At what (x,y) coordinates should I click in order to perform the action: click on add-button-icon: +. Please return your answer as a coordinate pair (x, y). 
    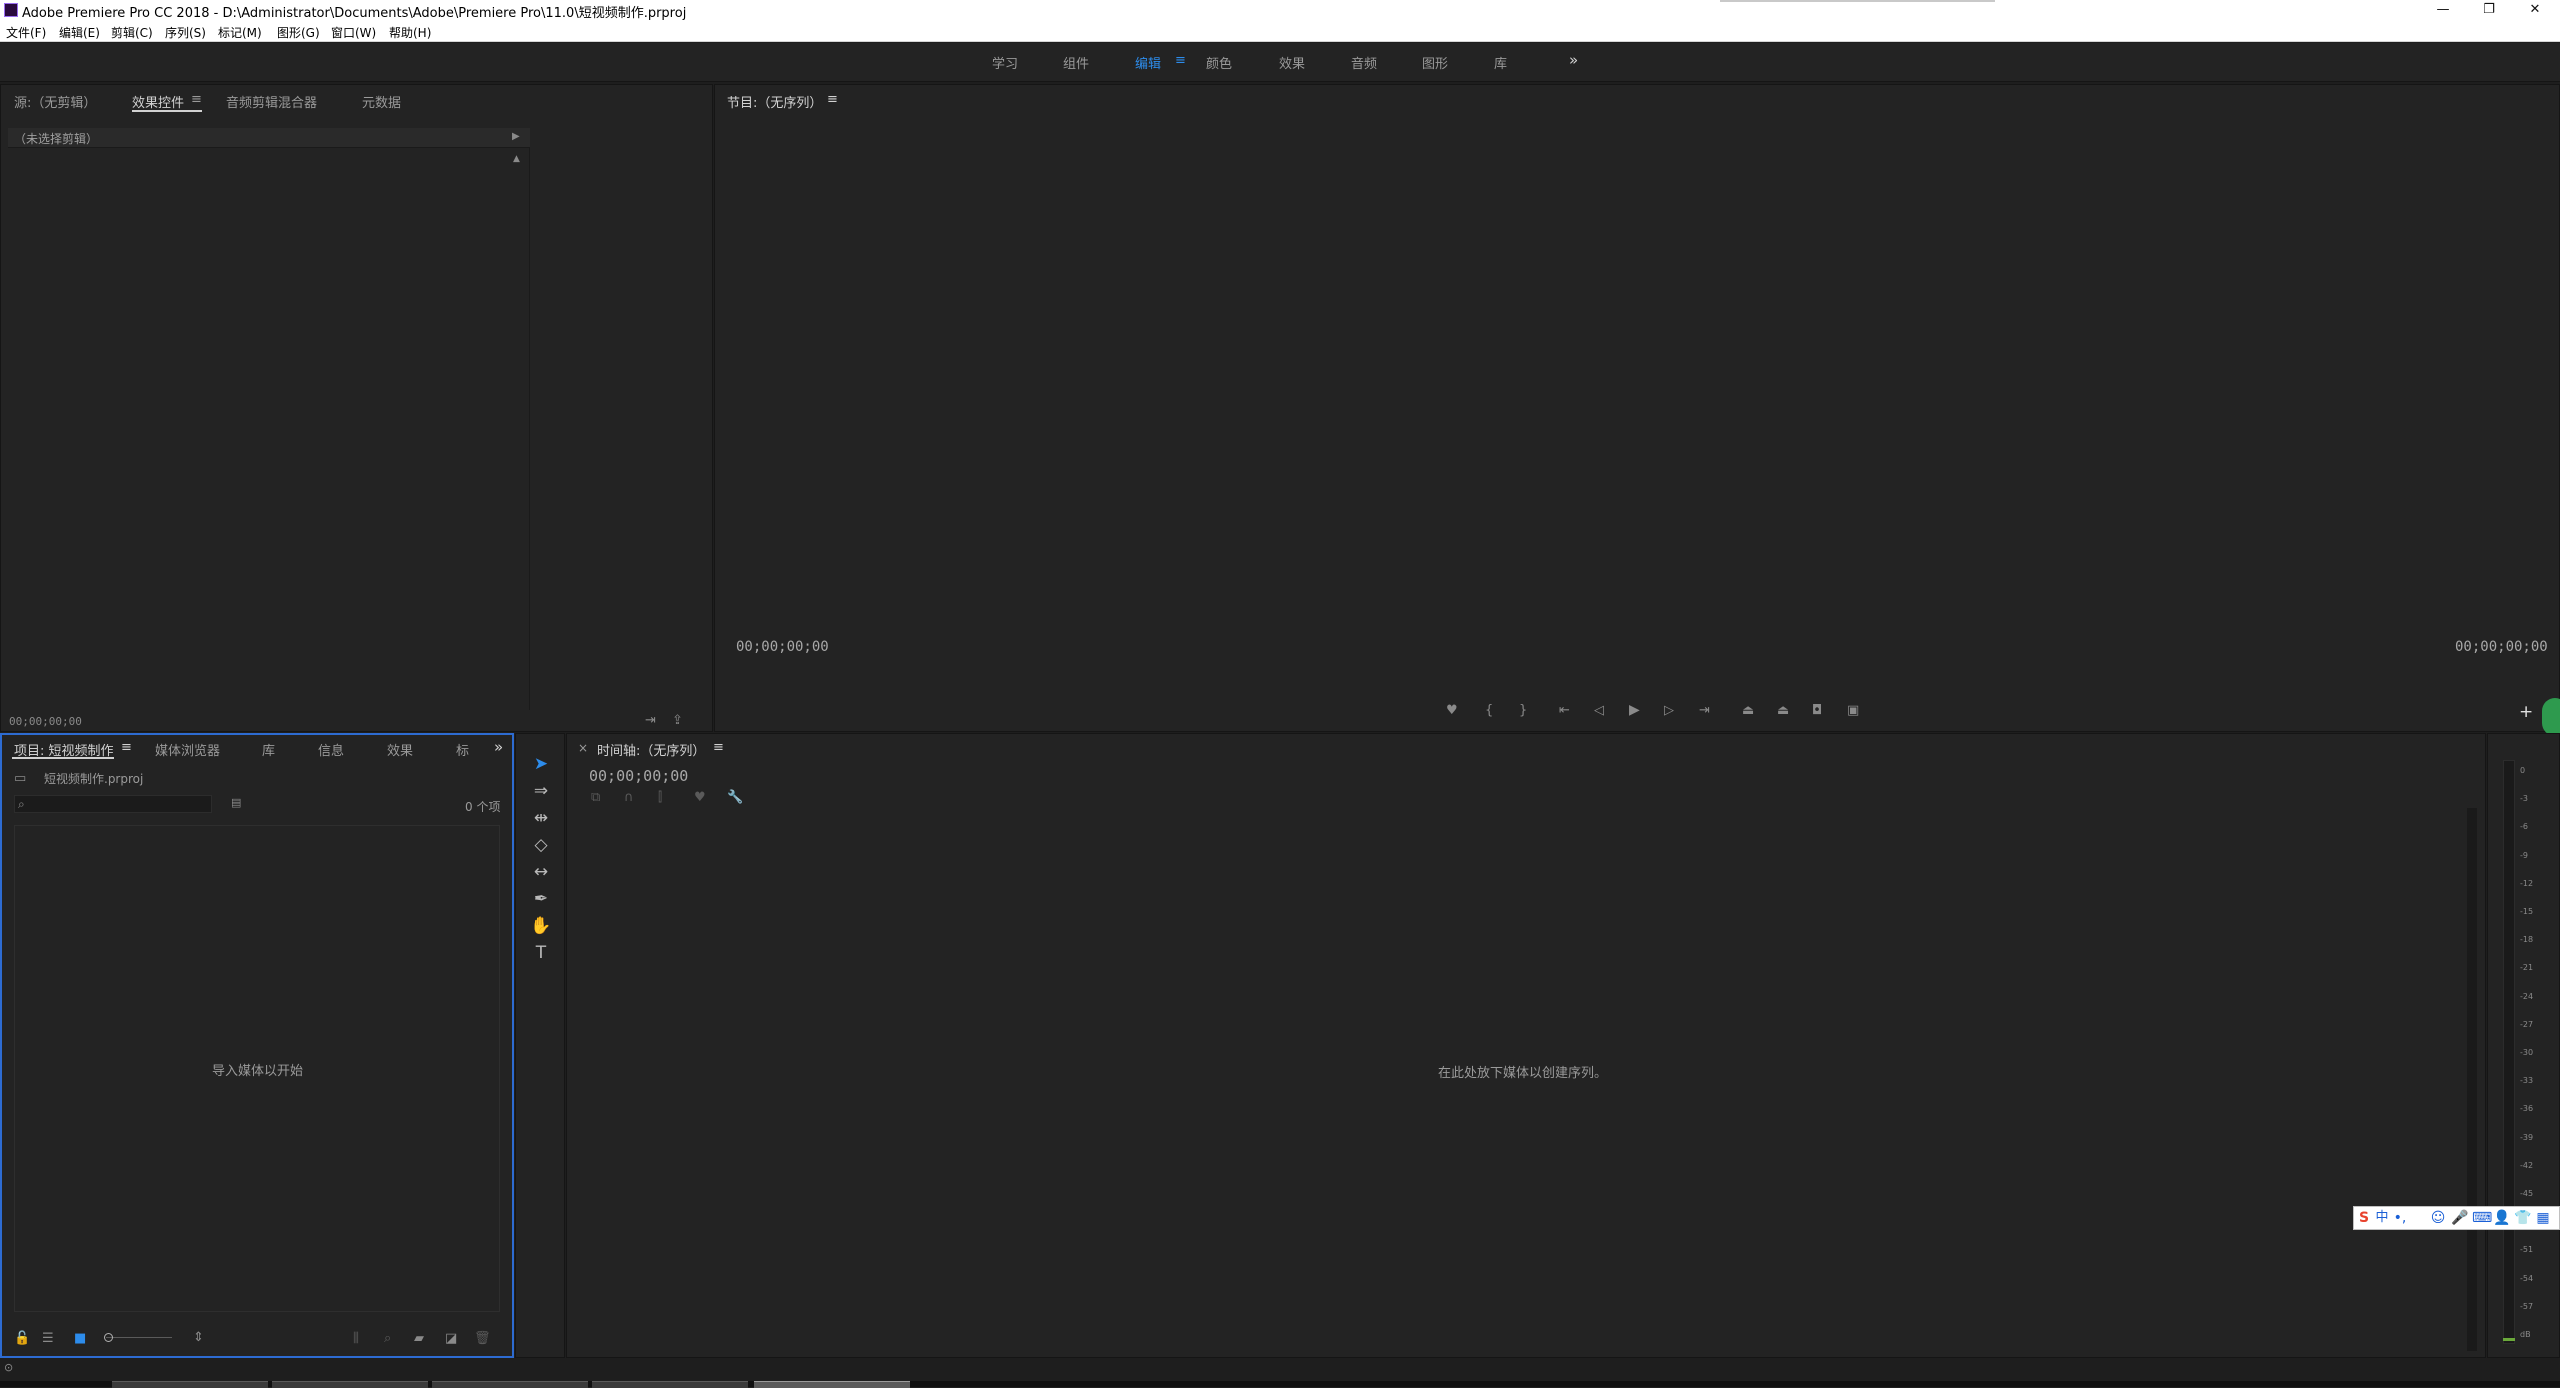
    Looking at the image, I should click on (2526, 712).